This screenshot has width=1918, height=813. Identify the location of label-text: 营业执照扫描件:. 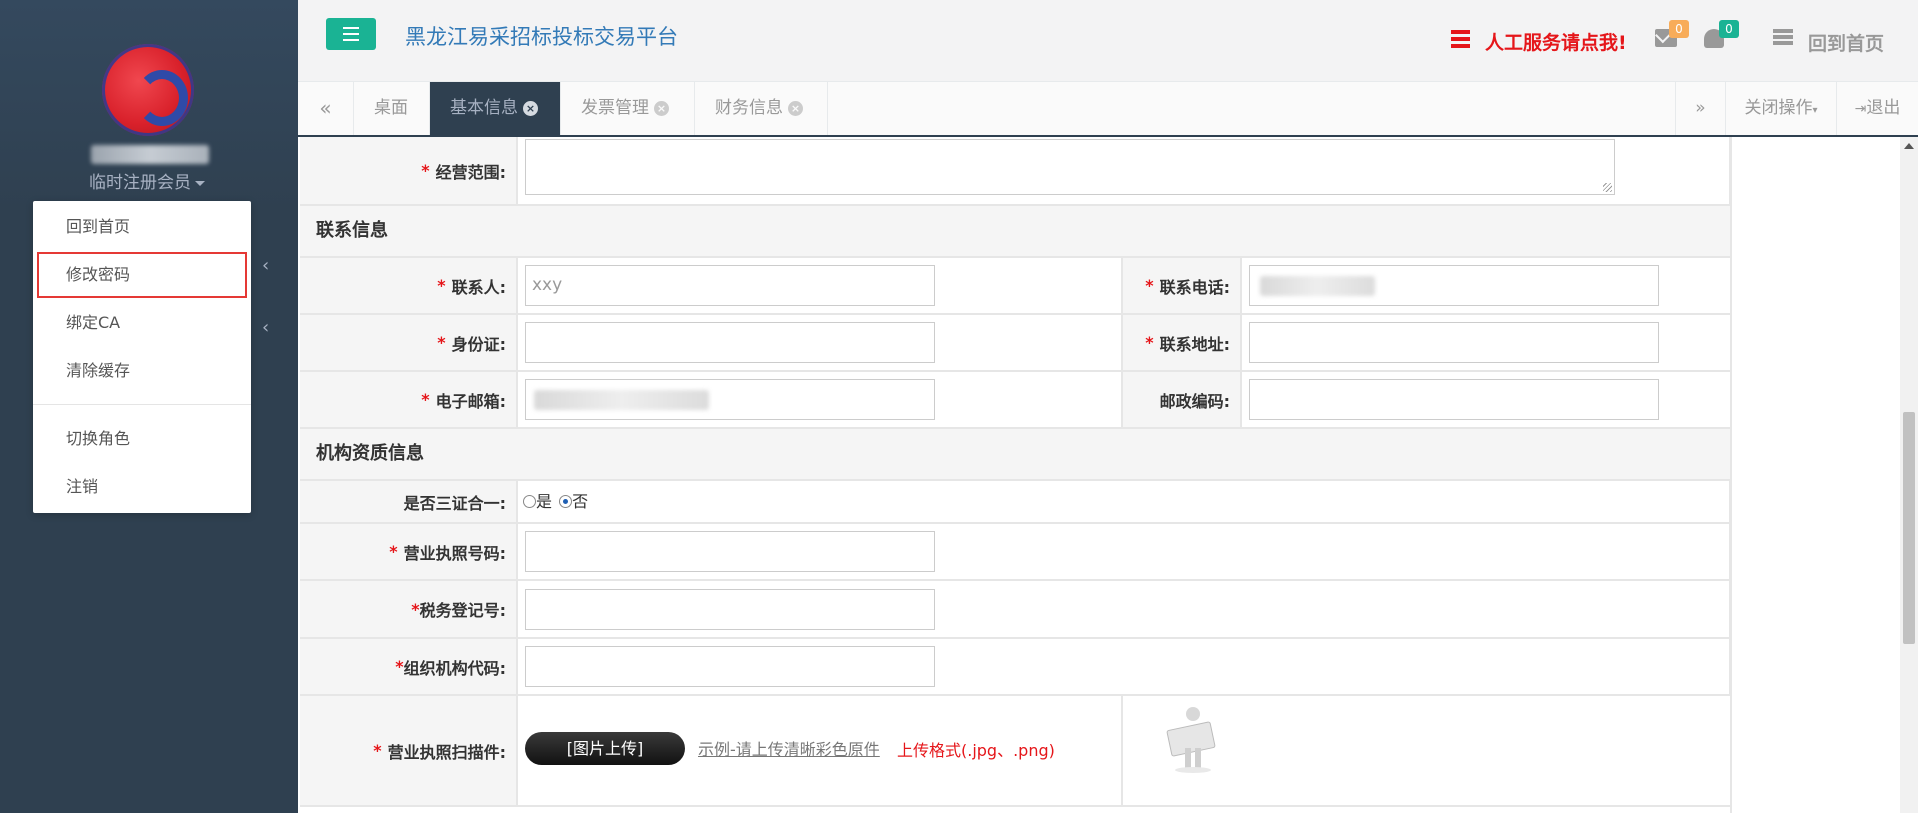
(446, 752).